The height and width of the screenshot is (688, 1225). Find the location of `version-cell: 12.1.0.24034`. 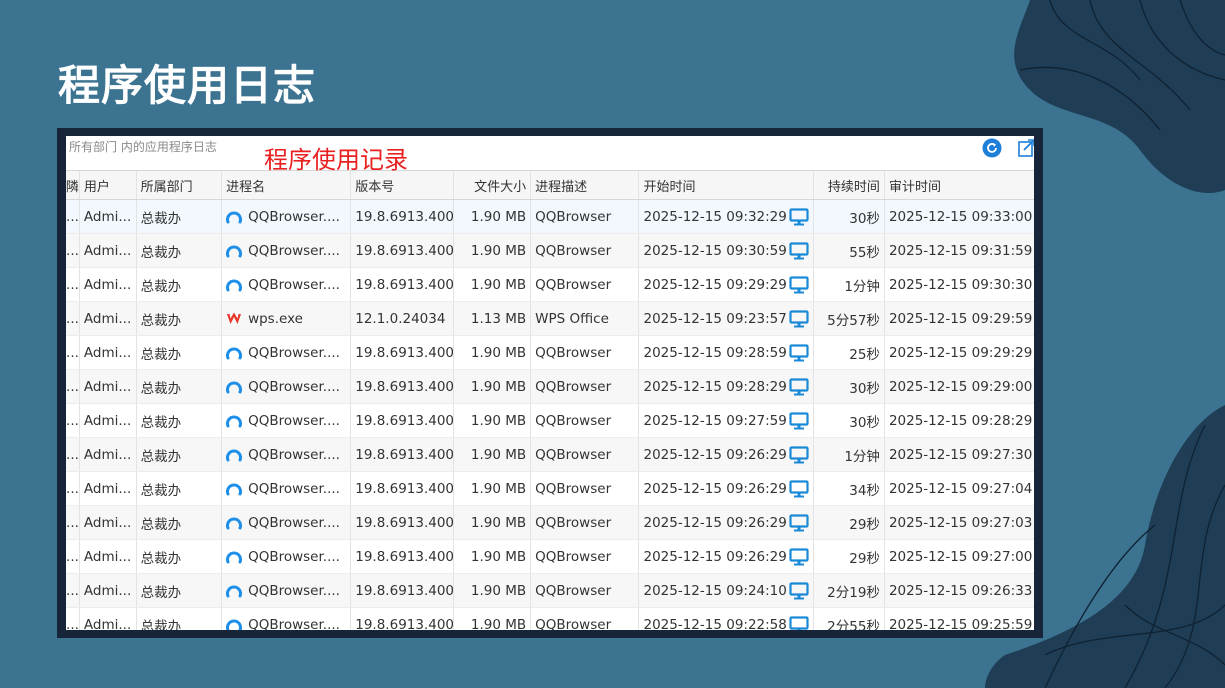

version-cell: 12.1.0.24034 is located at coordinates (402, 318).